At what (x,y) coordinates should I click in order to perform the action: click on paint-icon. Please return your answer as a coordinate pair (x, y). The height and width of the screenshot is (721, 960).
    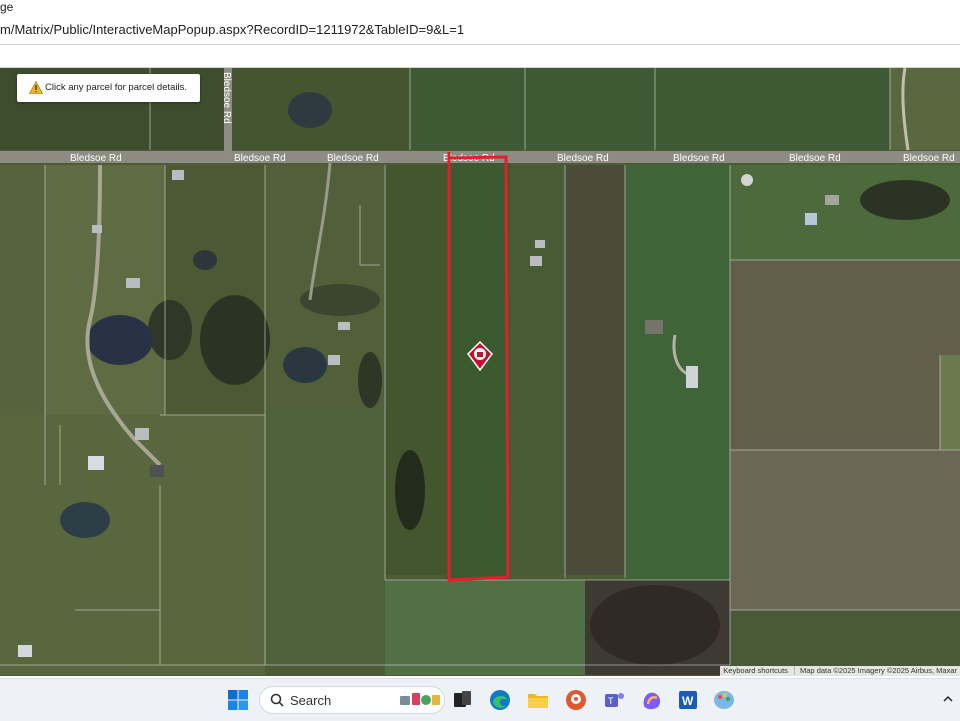
    Looking at the image, I should click on (724, 700).